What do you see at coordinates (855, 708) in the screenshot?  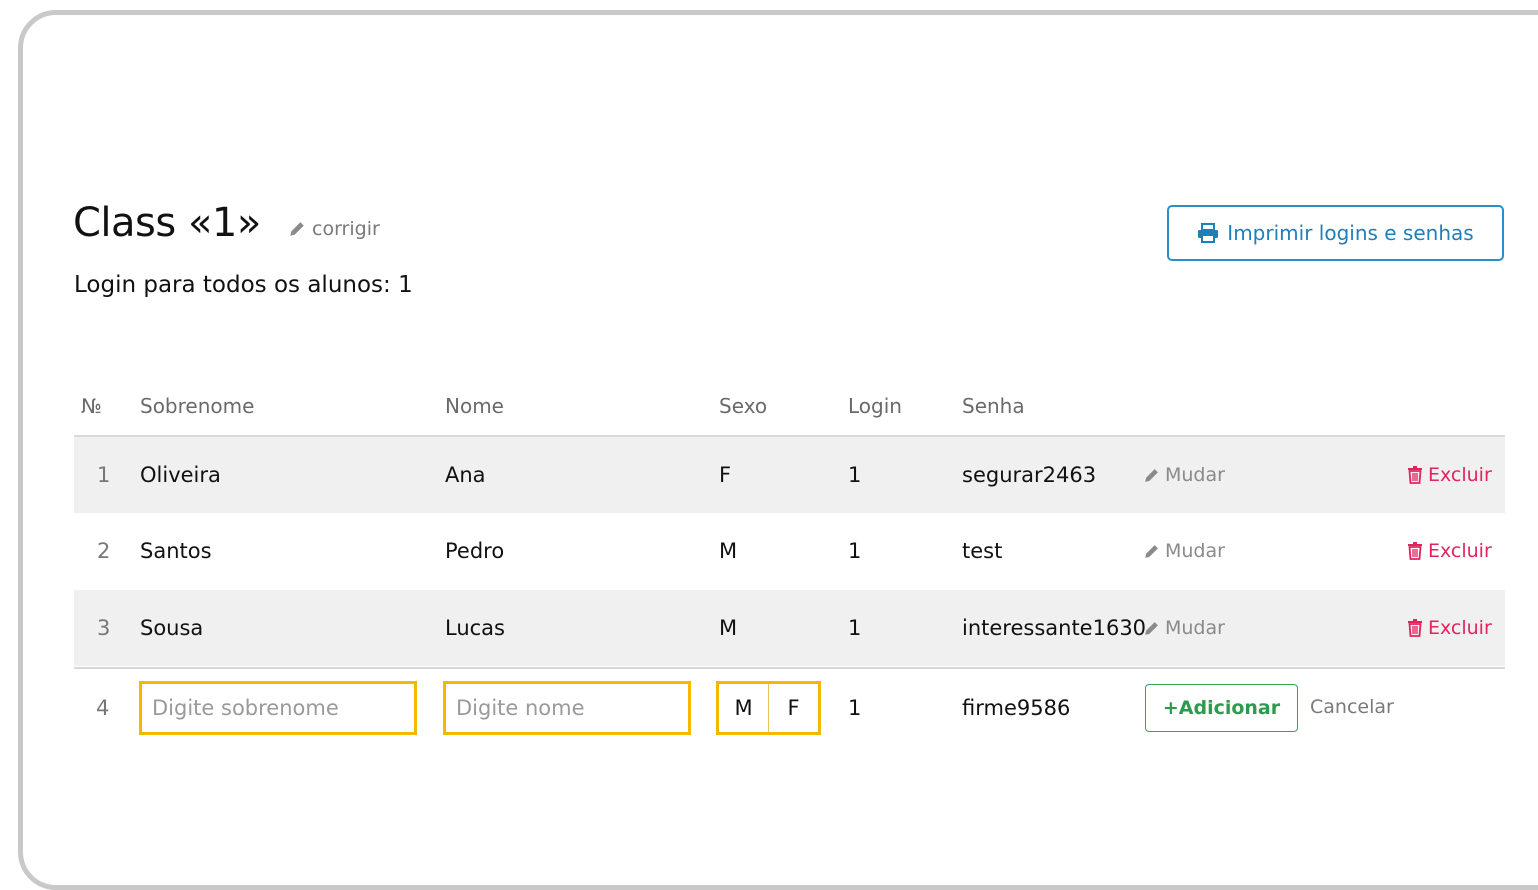 I see `new-row-login: 1` at bounding box center [855, 708].